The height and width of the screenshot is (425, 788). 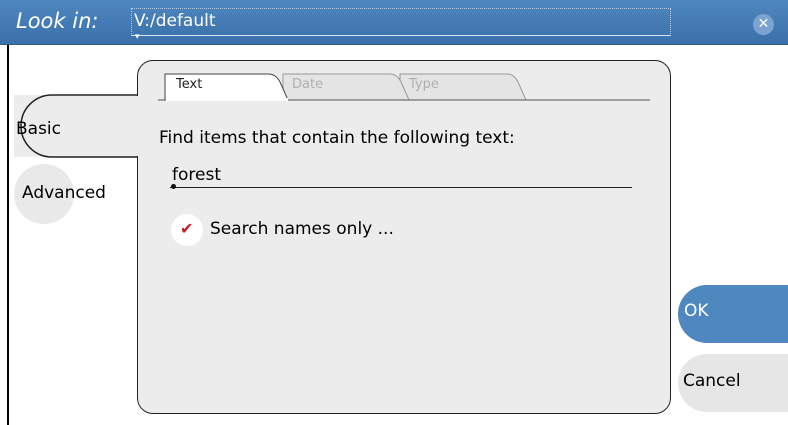 I want to click on tab-type-label: Type, so click(x=424, y=84).